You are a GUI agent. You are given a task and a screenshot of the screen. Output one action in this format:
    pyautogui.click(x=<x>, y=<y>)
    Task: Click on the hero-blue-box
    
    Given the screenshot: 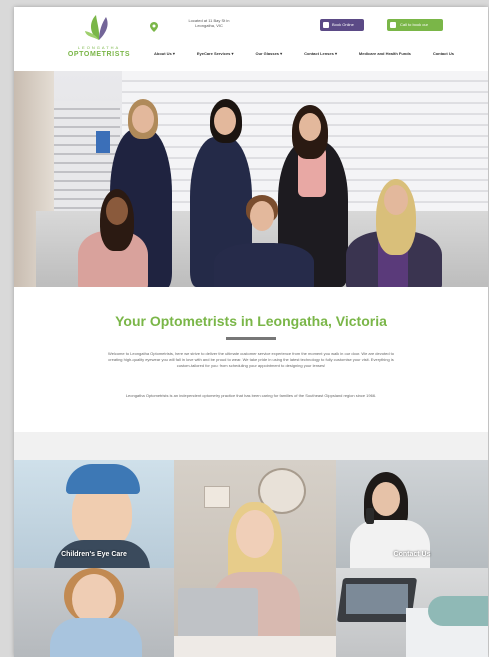 What is the action you would take?
    pyautogui.click(x=103, y=142)
    